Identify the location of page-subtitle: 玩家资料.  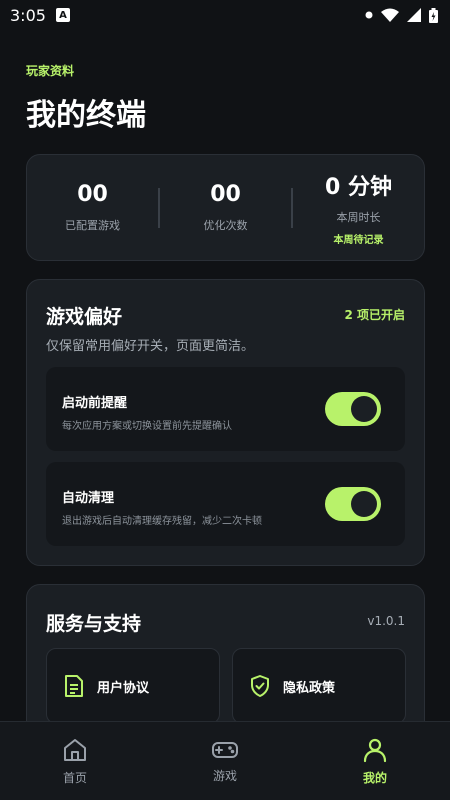
(50, 71).